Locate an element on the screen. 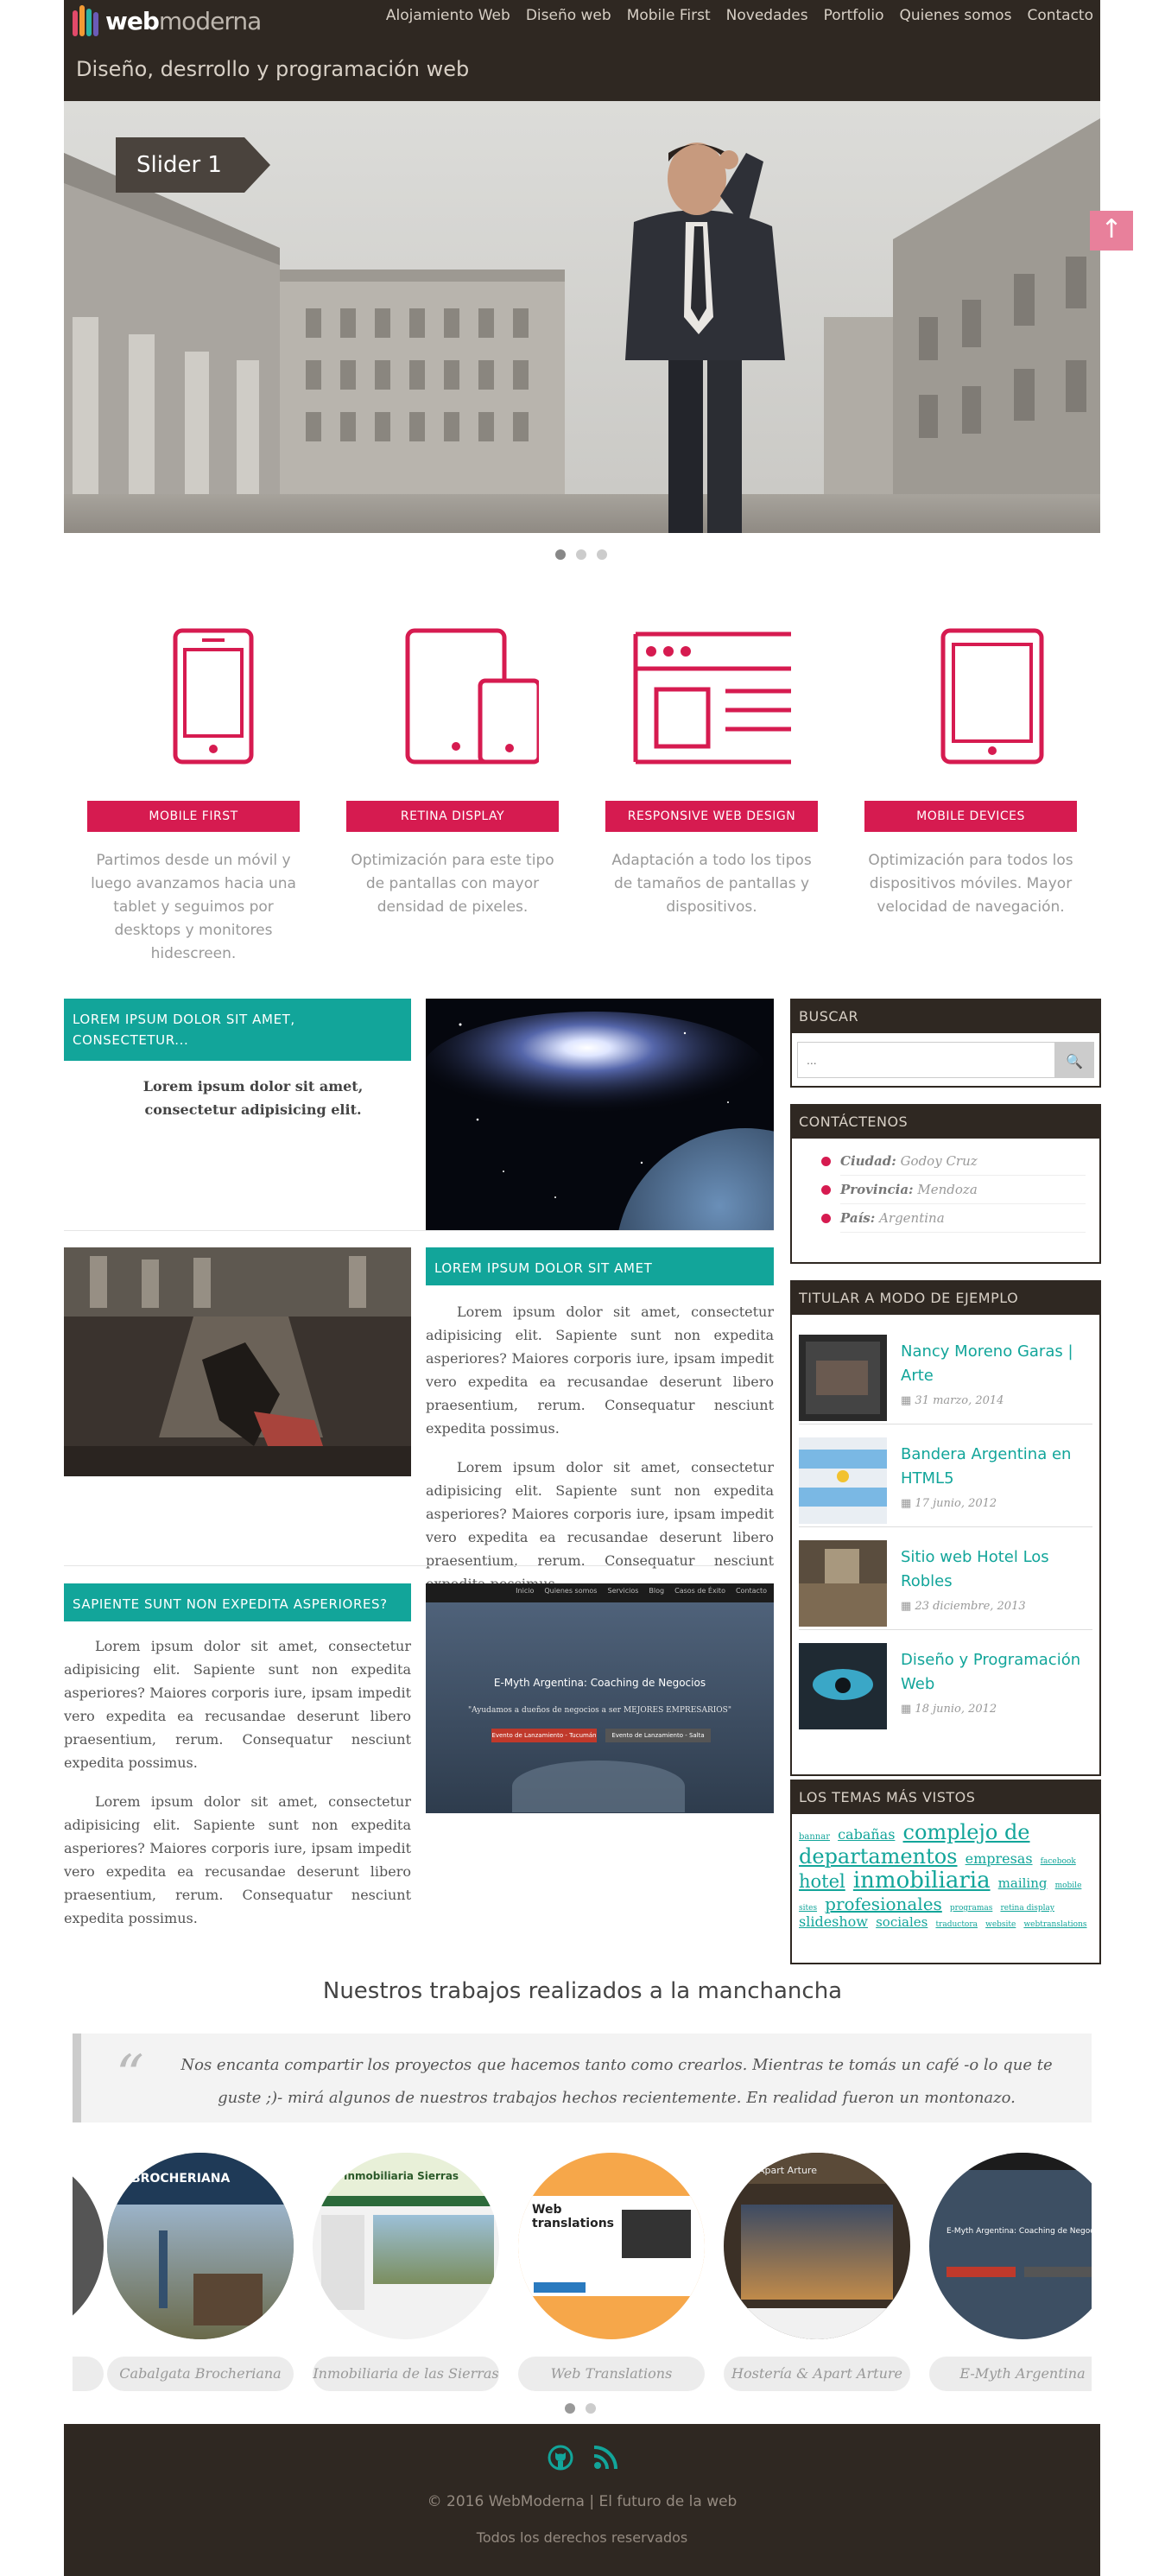  block2-heading: LOREM IPSUM DOLOR SIT AMET is located at coordinates (600, 1266).